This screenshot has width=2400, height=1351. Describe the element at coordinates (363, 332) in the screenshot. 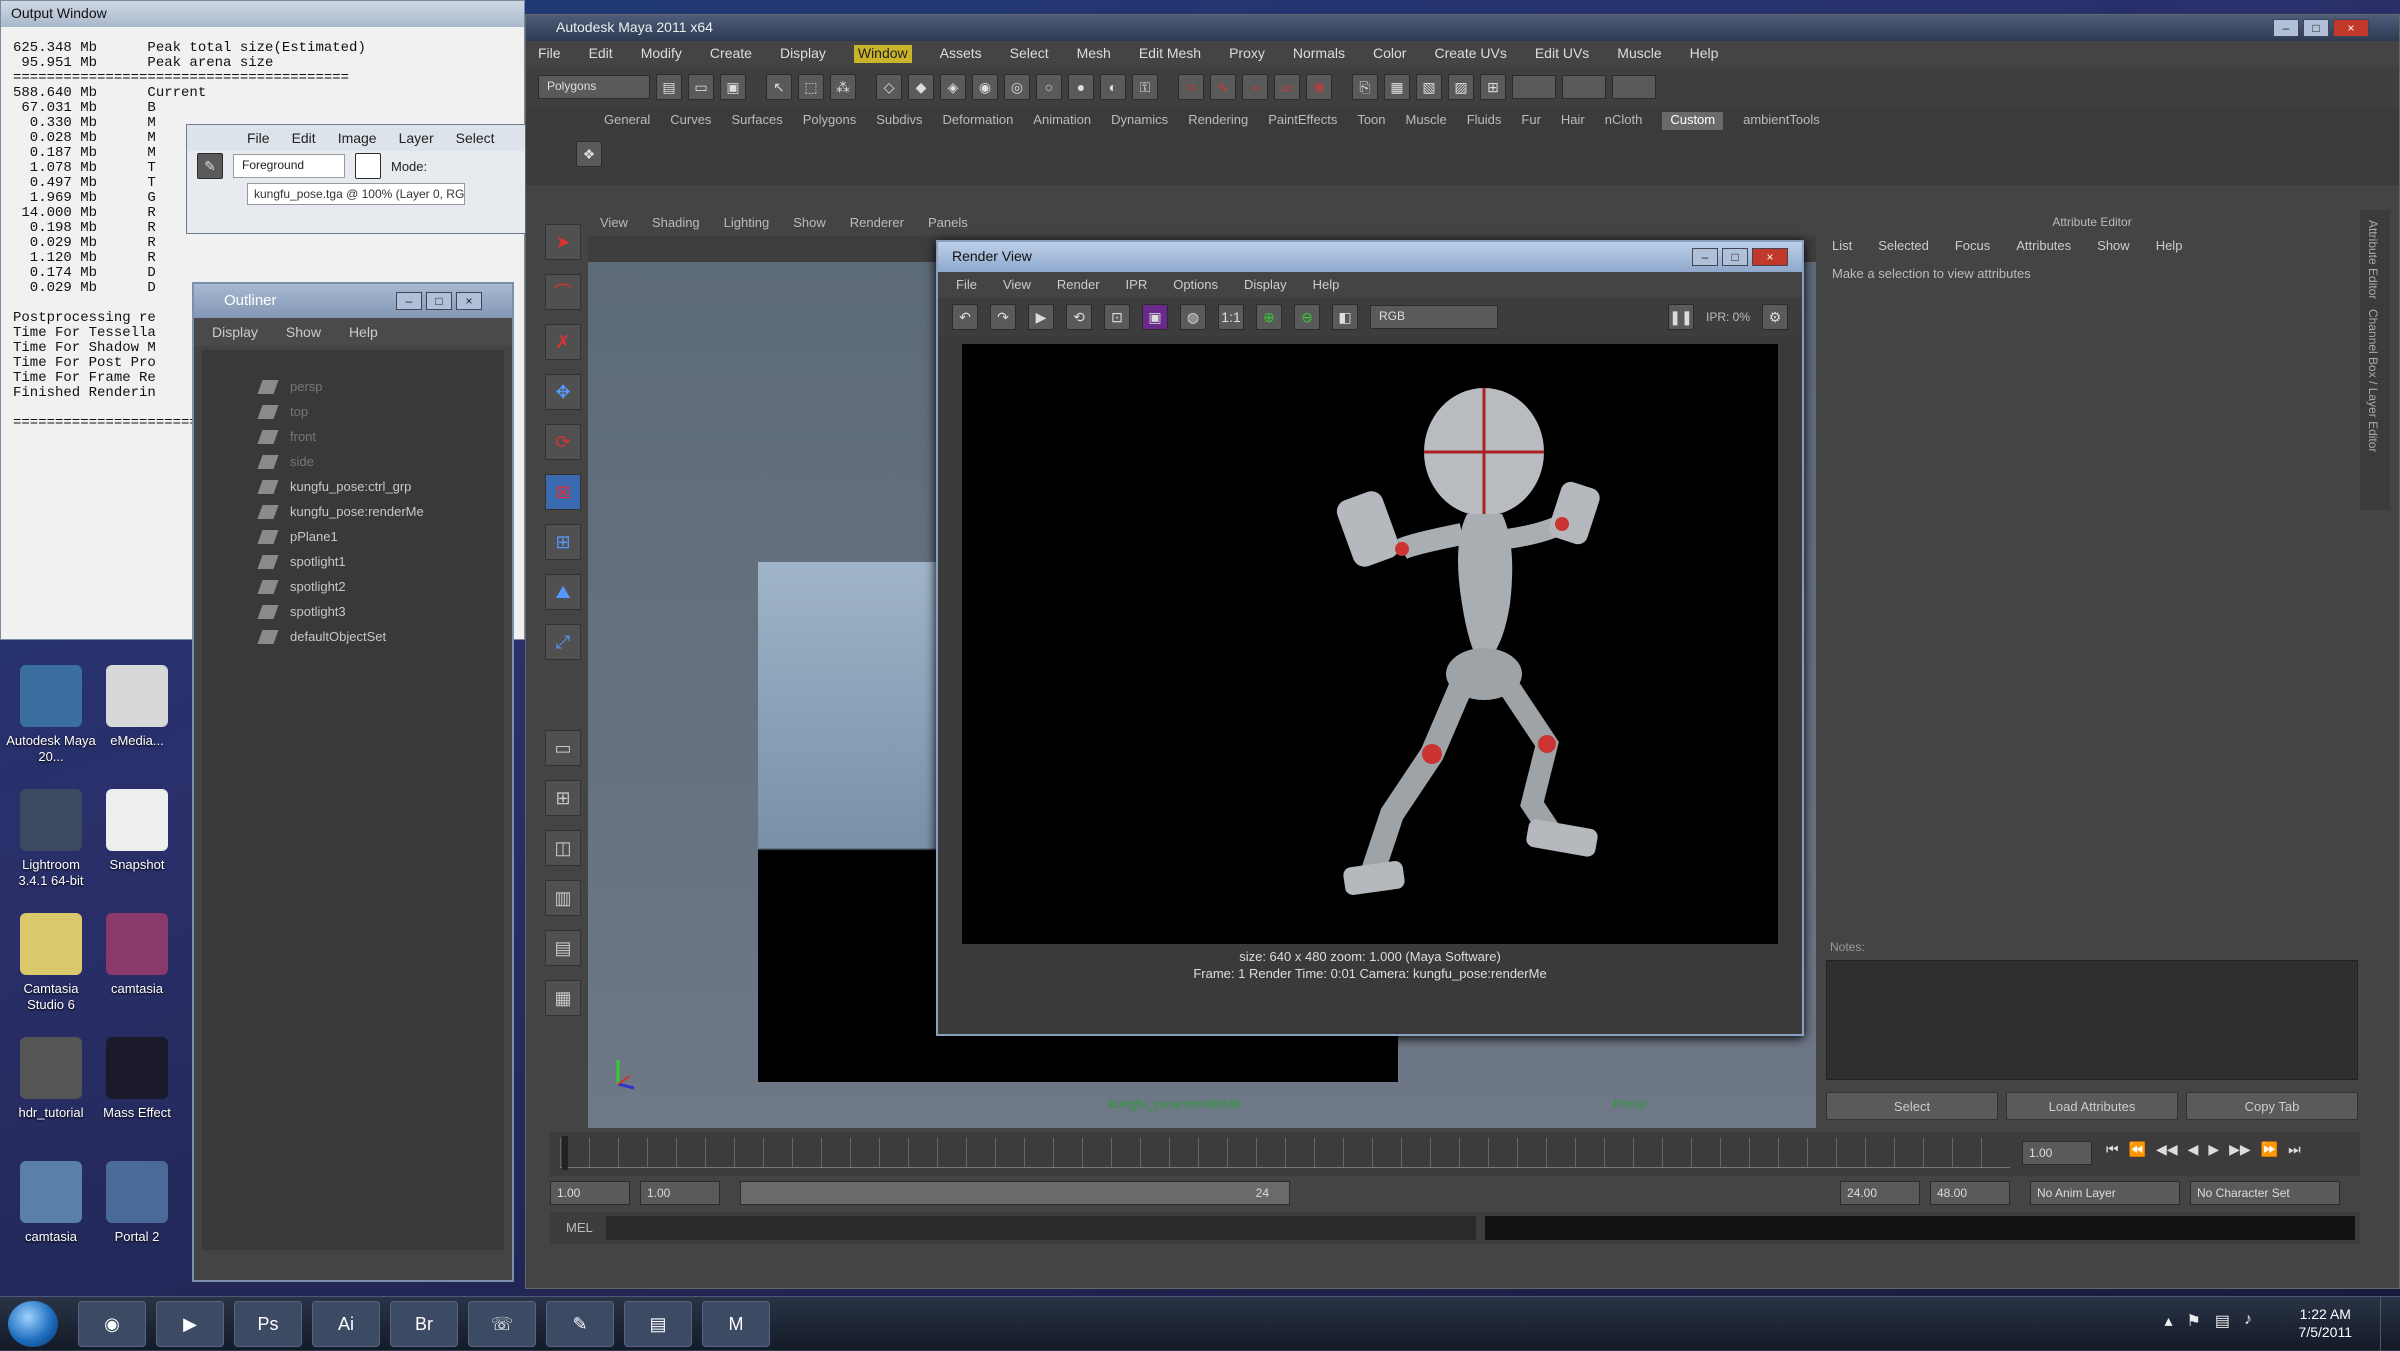

I see `outliner-menu-help: Help` at that location.